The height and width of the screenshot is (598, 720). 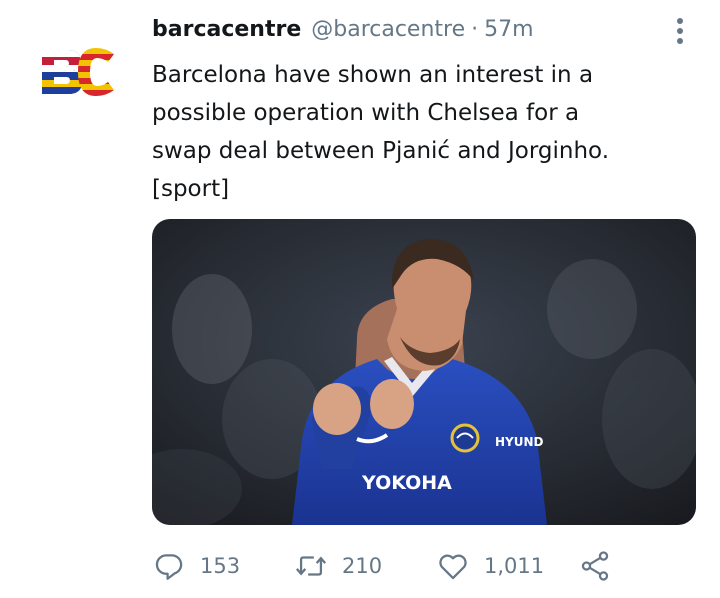 I want to click on tweet-actions: 153 210 1,011, so click(x=412, y=566).